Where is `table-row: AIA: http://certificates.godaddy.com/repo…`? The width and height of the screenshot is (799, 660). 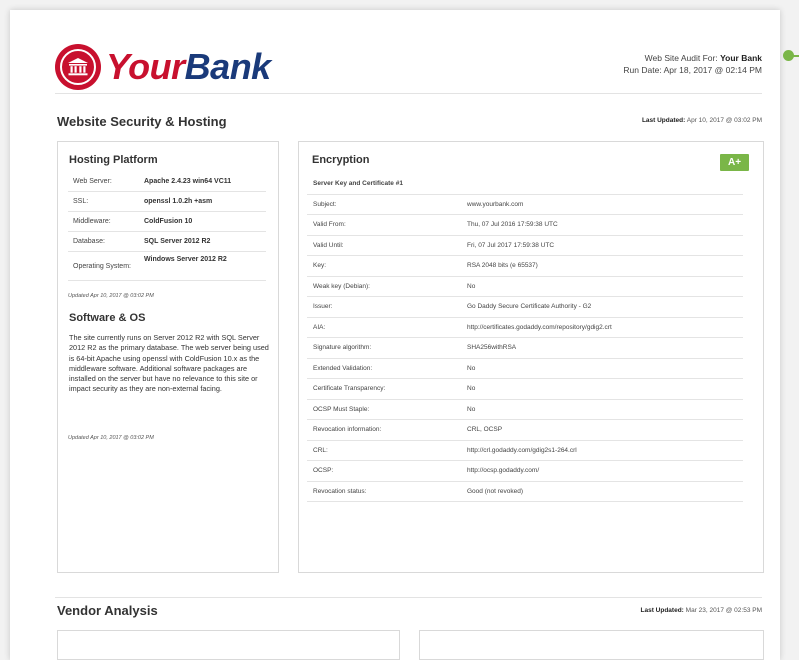
table-row: AIA: http://certificates.godaddy.com/repo… is located at coordinates (525, 327).